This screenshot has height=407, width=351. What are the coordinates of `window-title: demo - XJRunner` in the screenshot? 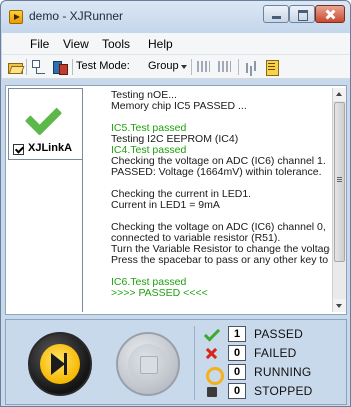 It's located at (76, 16).